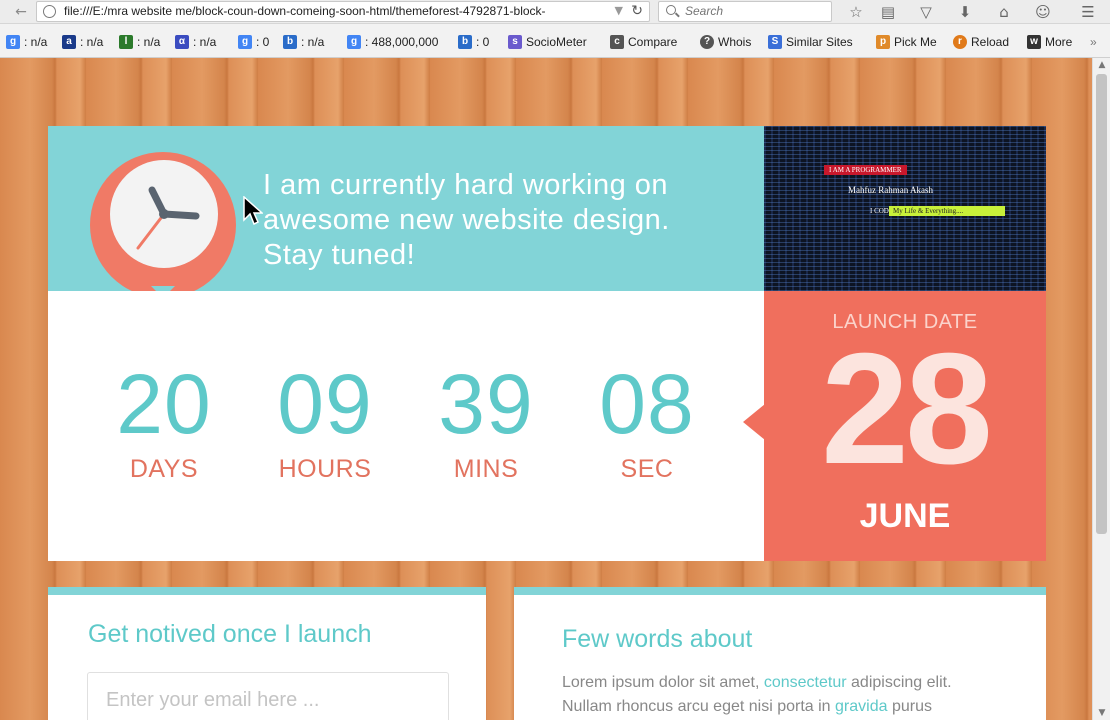 The image size is (1110, 720). I want to click on countdown-label: SEC, so click(647, 469).